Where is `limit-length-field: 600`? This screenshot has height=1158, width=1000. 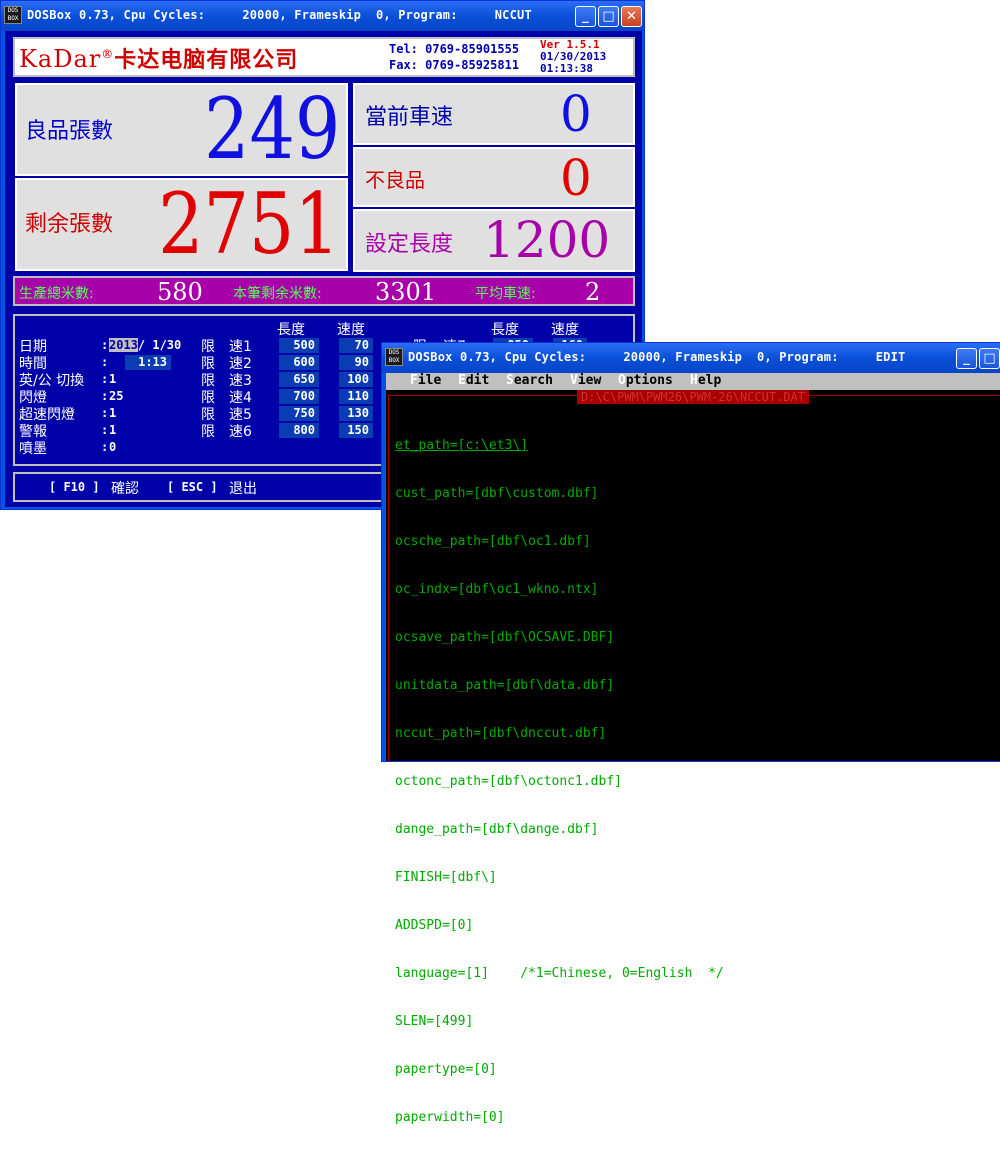
limit-length-field: 600 is located at coordinates (299, 362).